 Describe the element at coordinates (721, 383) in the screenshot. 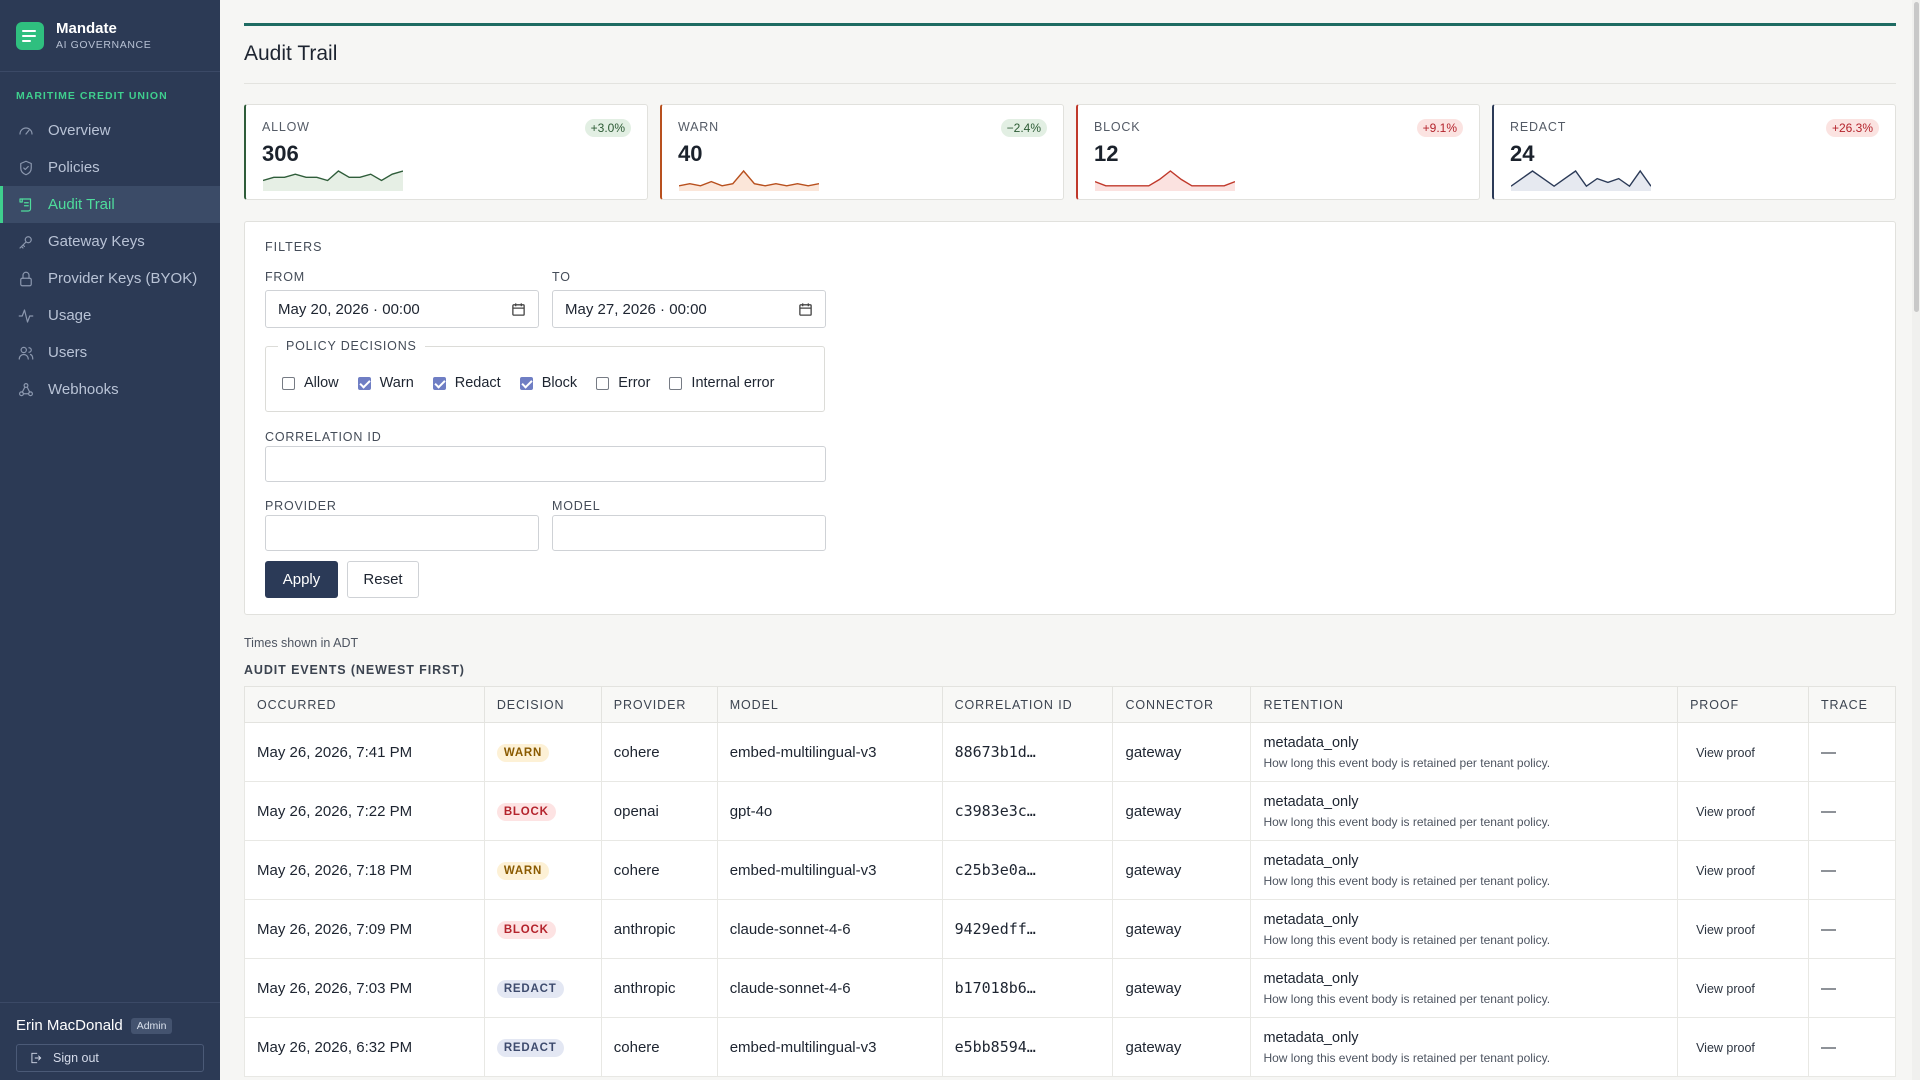

I see `checkbox-internal-error: Internal error` at that location.